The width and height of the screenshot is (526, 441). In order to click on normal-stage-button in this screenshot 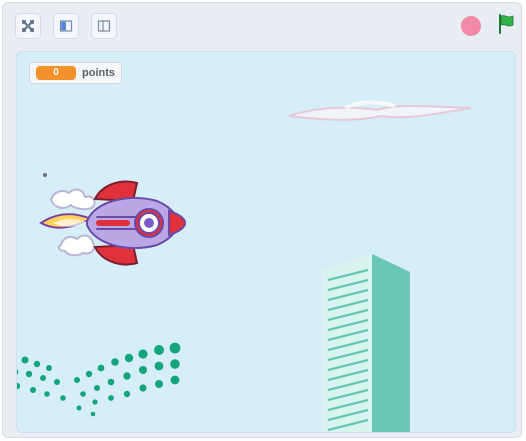, I will do `click(104, 26)`.